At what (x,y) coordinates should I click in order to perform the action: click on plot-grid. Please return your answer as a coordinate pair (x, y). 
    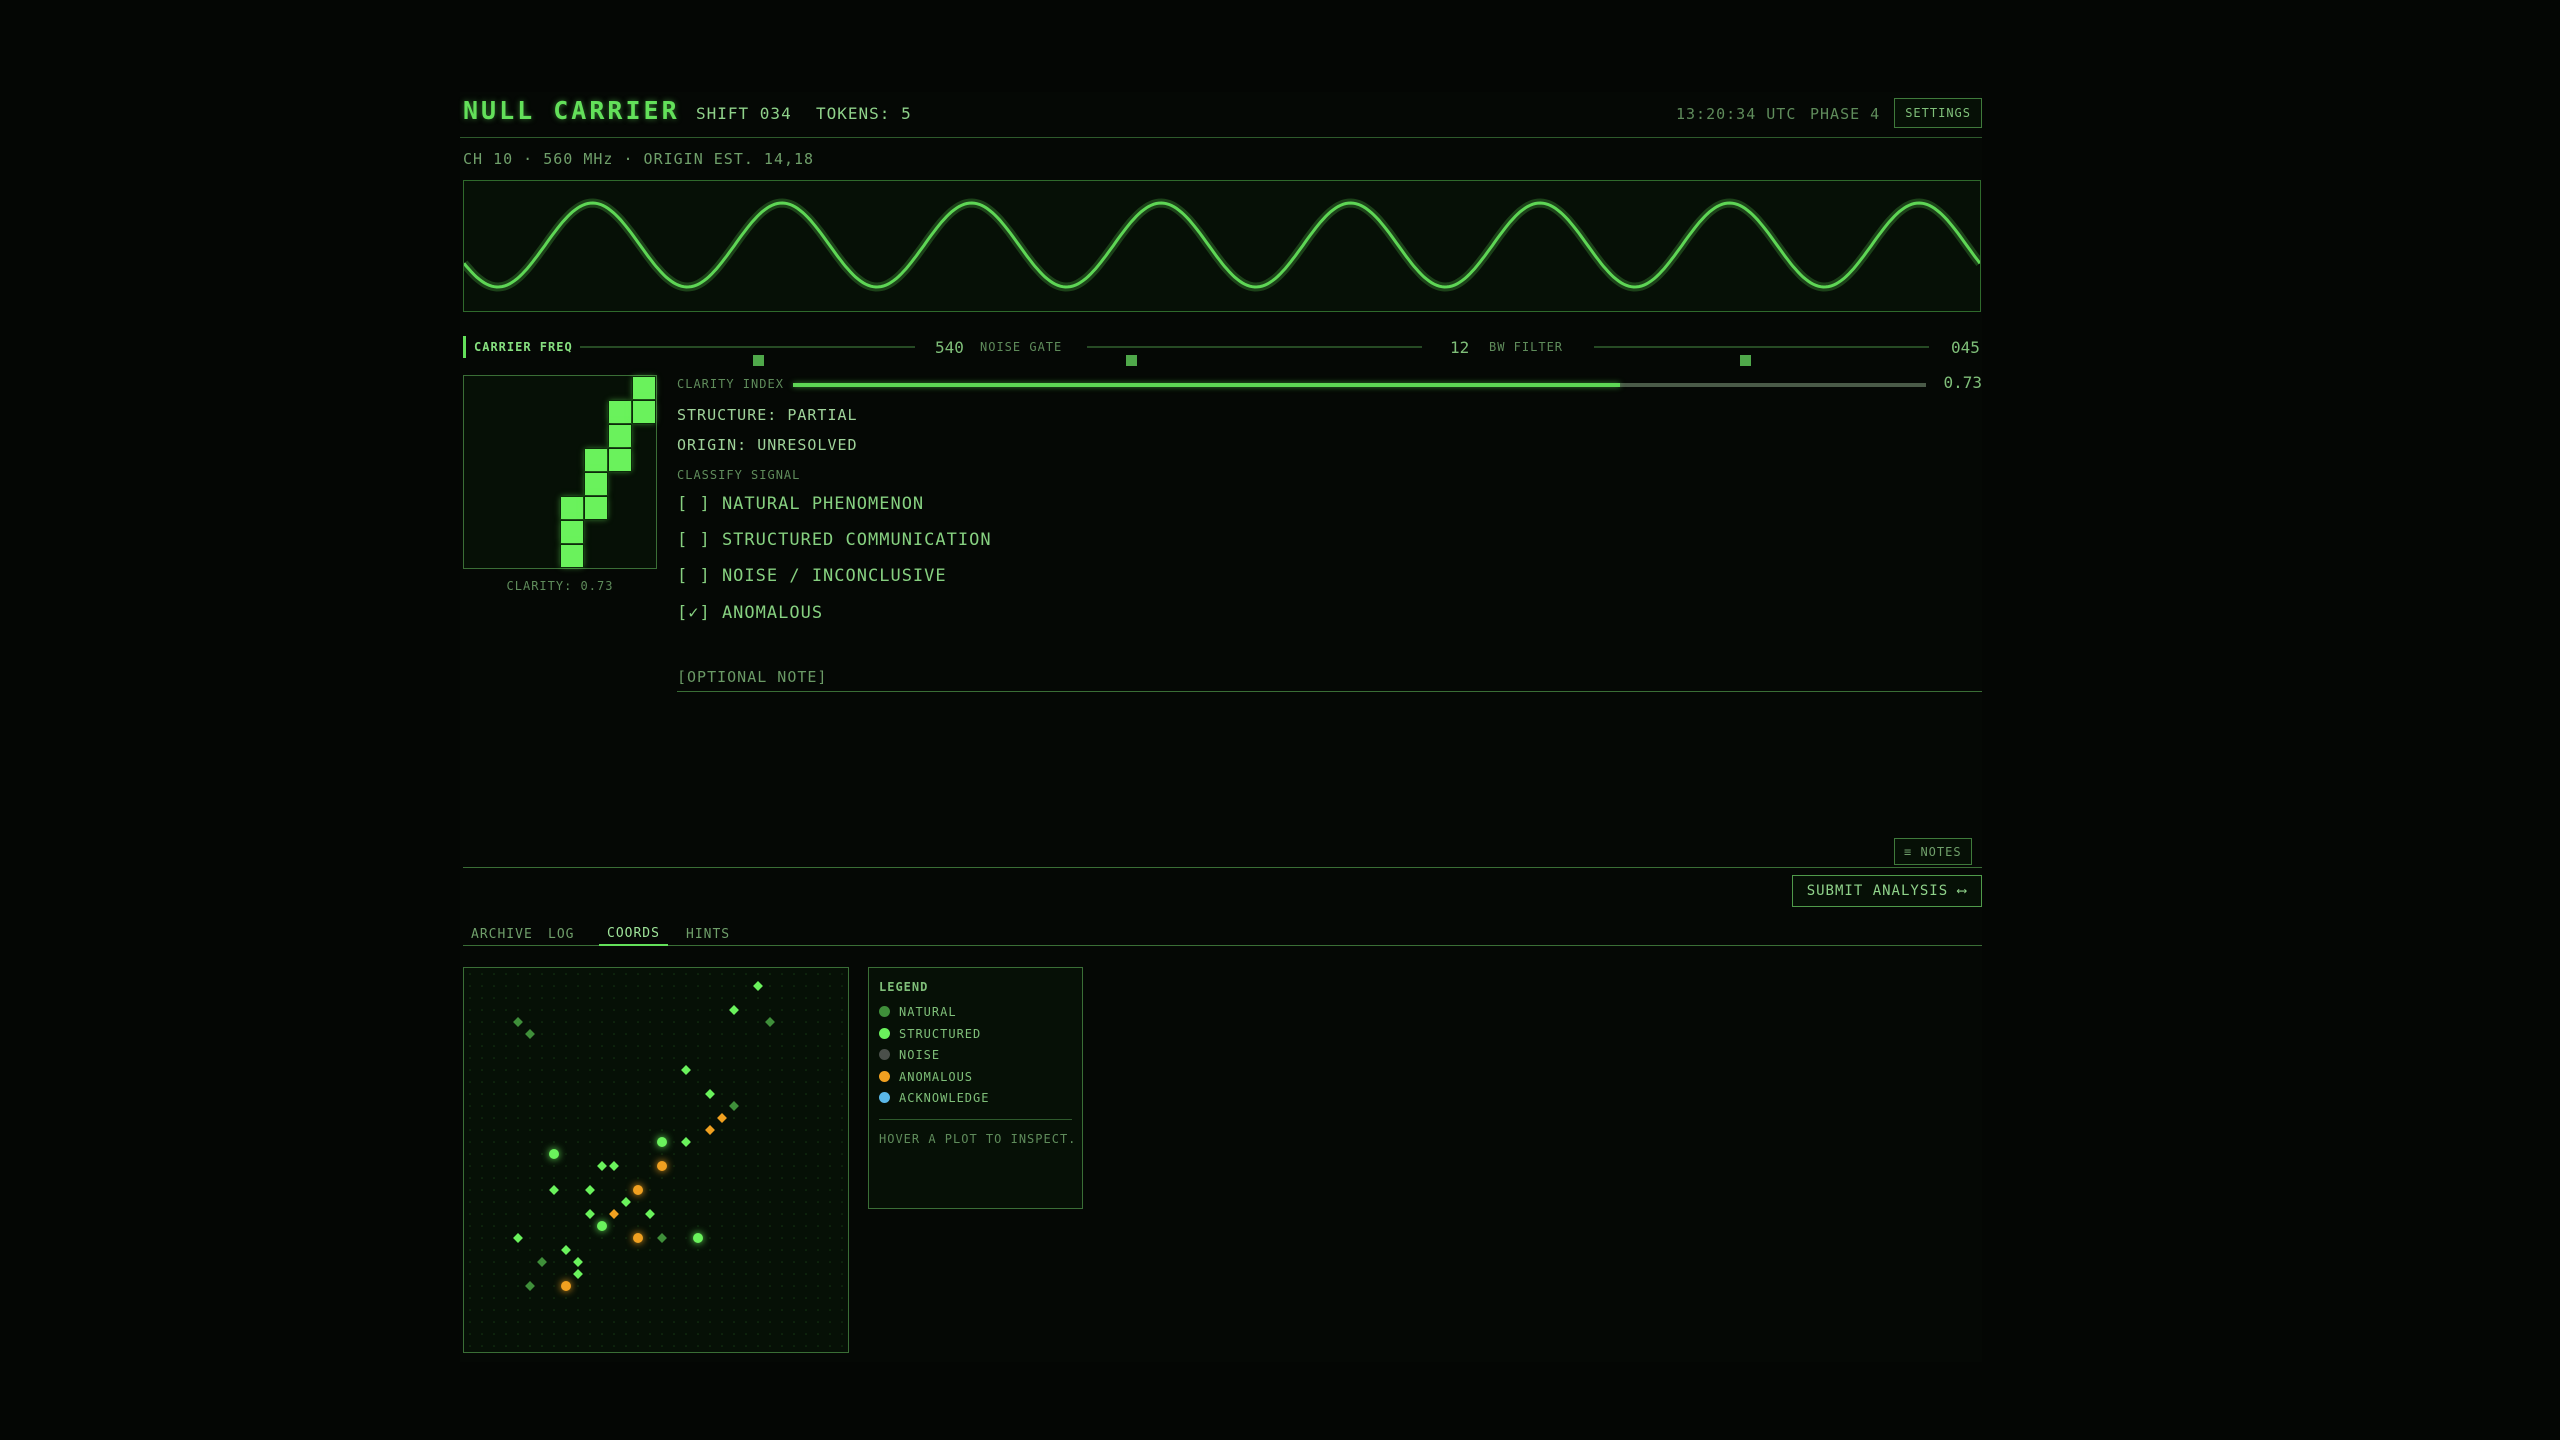
    Looking at the image, I should click on (656, 1160).